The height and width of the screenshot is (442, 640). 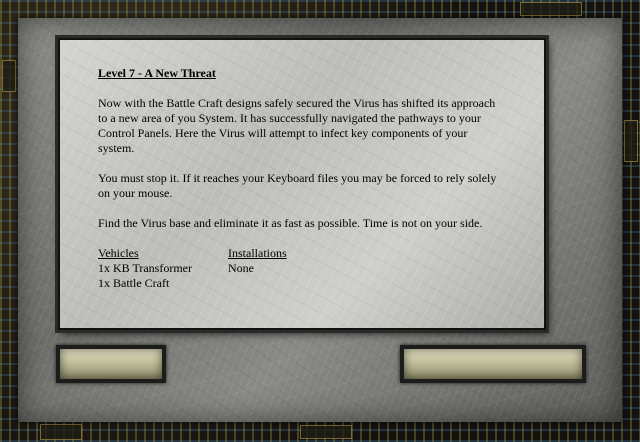 What do you see at coordinates (493, 364) in the screenshot?
I see `start-mission-button` at bounding box center [493, 364].